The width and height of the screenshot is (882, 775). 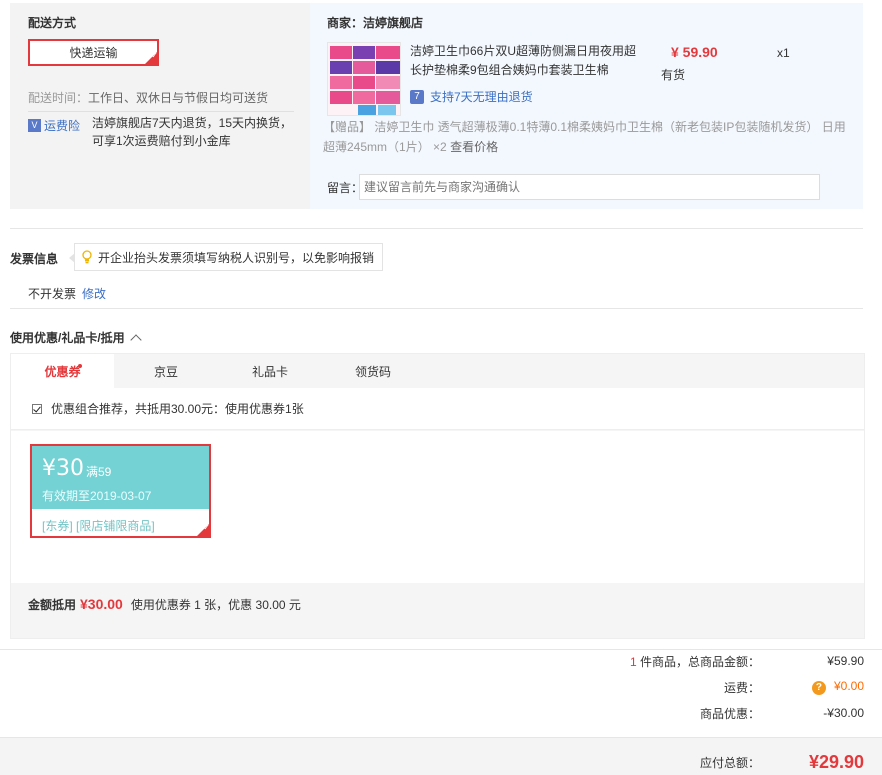 I want to click on coupon-condition: 满59, so click(x=99, y=472).